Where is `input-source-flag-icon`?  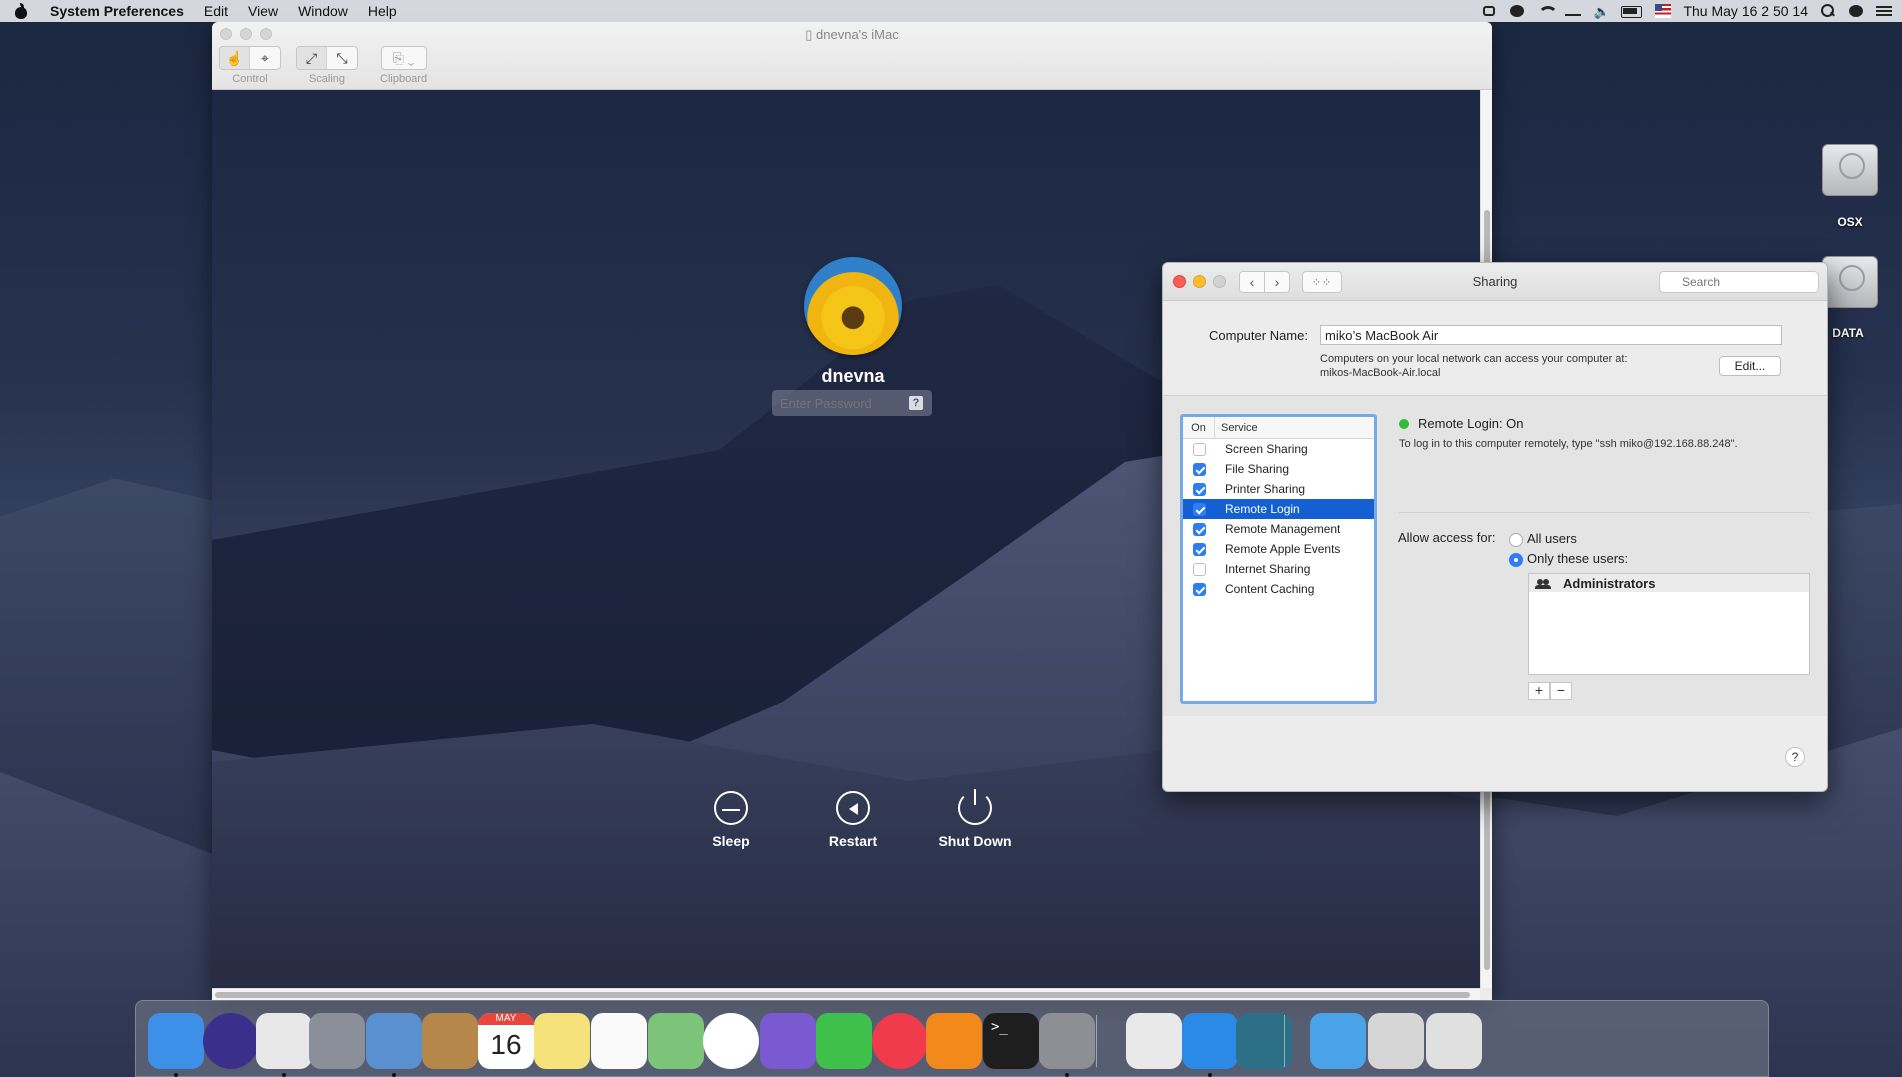 input-source-flag-icon is located at coordinates (1663, 11).